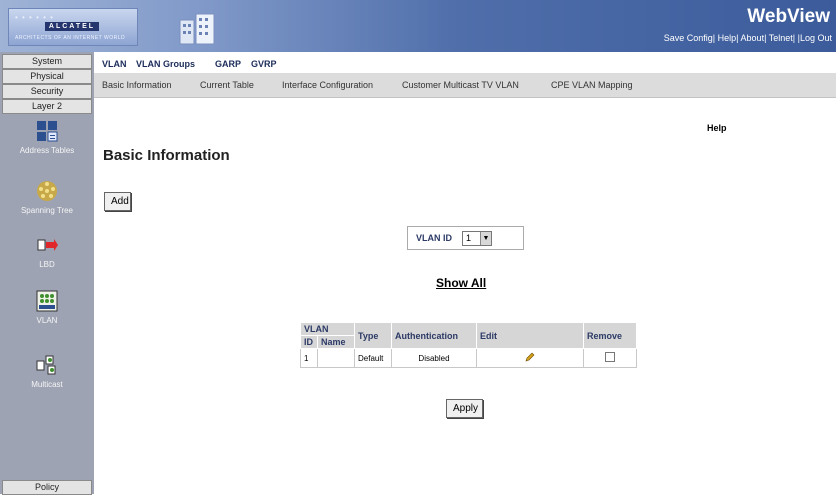 Image resolution: width=836 pixels, height=495 pixels. What do you see at coordinates (434, 335) in the screenshot?
I see `col-authentication: Authentication` at bounding box center [434, 335].